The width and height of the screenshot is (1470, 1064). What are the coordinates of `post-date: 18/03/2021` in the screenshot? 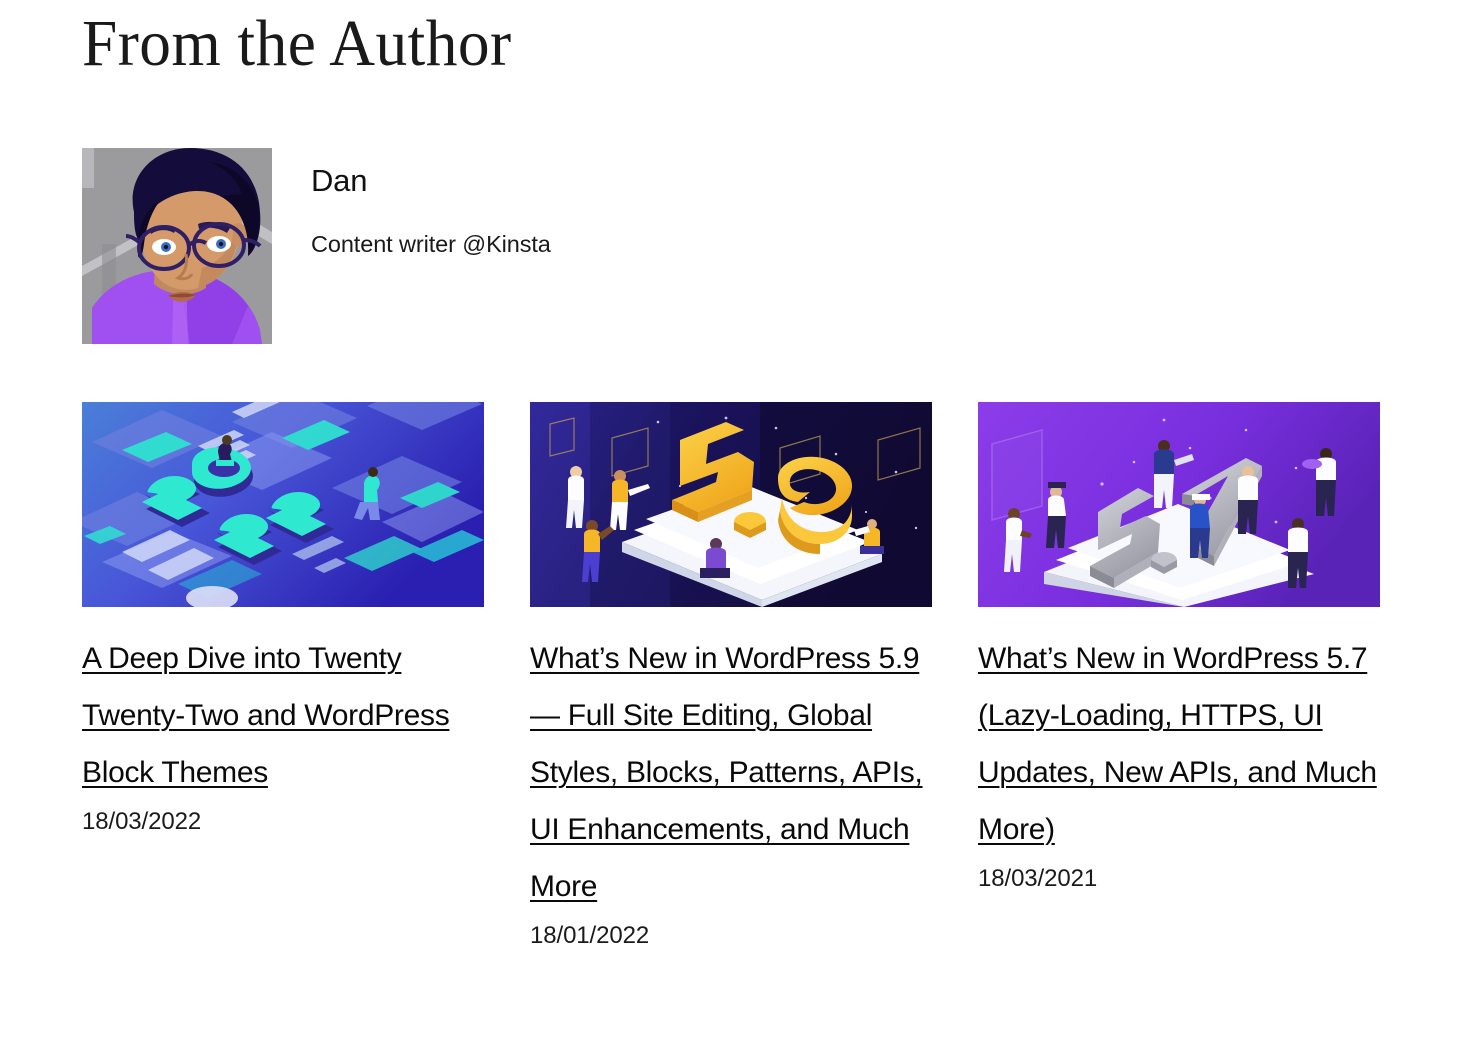 It's located at (1038, 878).